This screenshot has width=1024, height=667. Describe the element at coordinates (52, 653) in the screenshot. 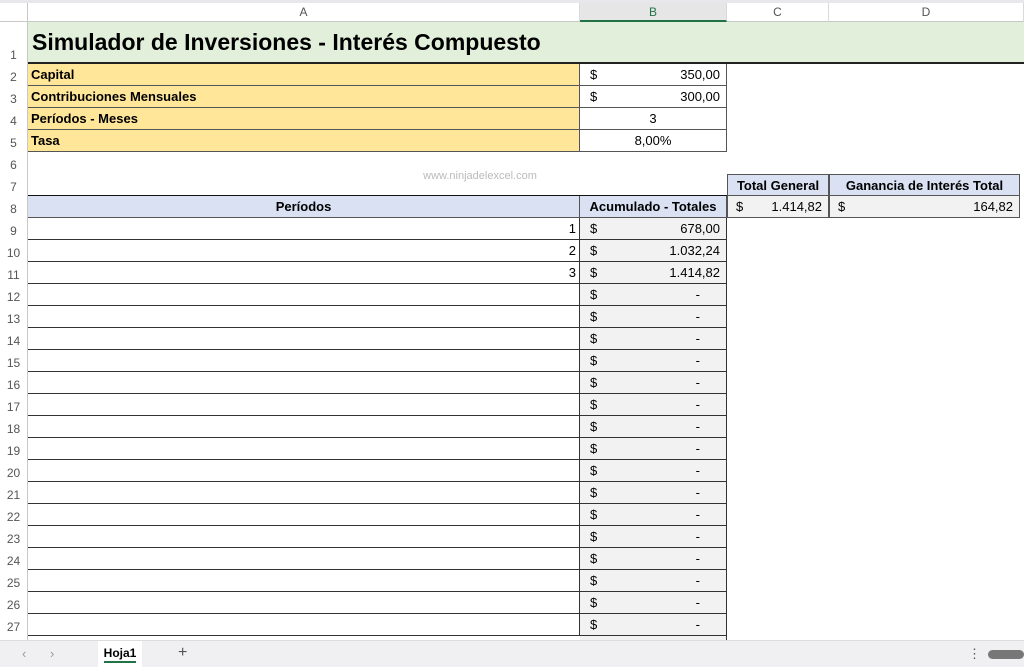

I see `scroll-right-icon: ›` at that location.